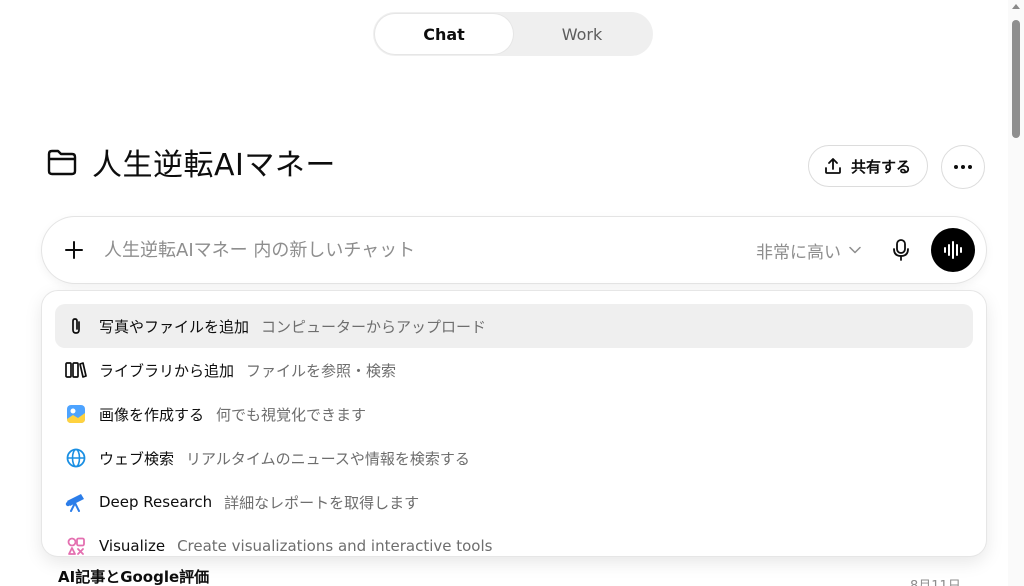 Image resolution: width=1024 pixels, height=586 pixels. I want to click on menu-item-deep-research: Deep Research 詳細なレポートを取得します, so click(514, 502).